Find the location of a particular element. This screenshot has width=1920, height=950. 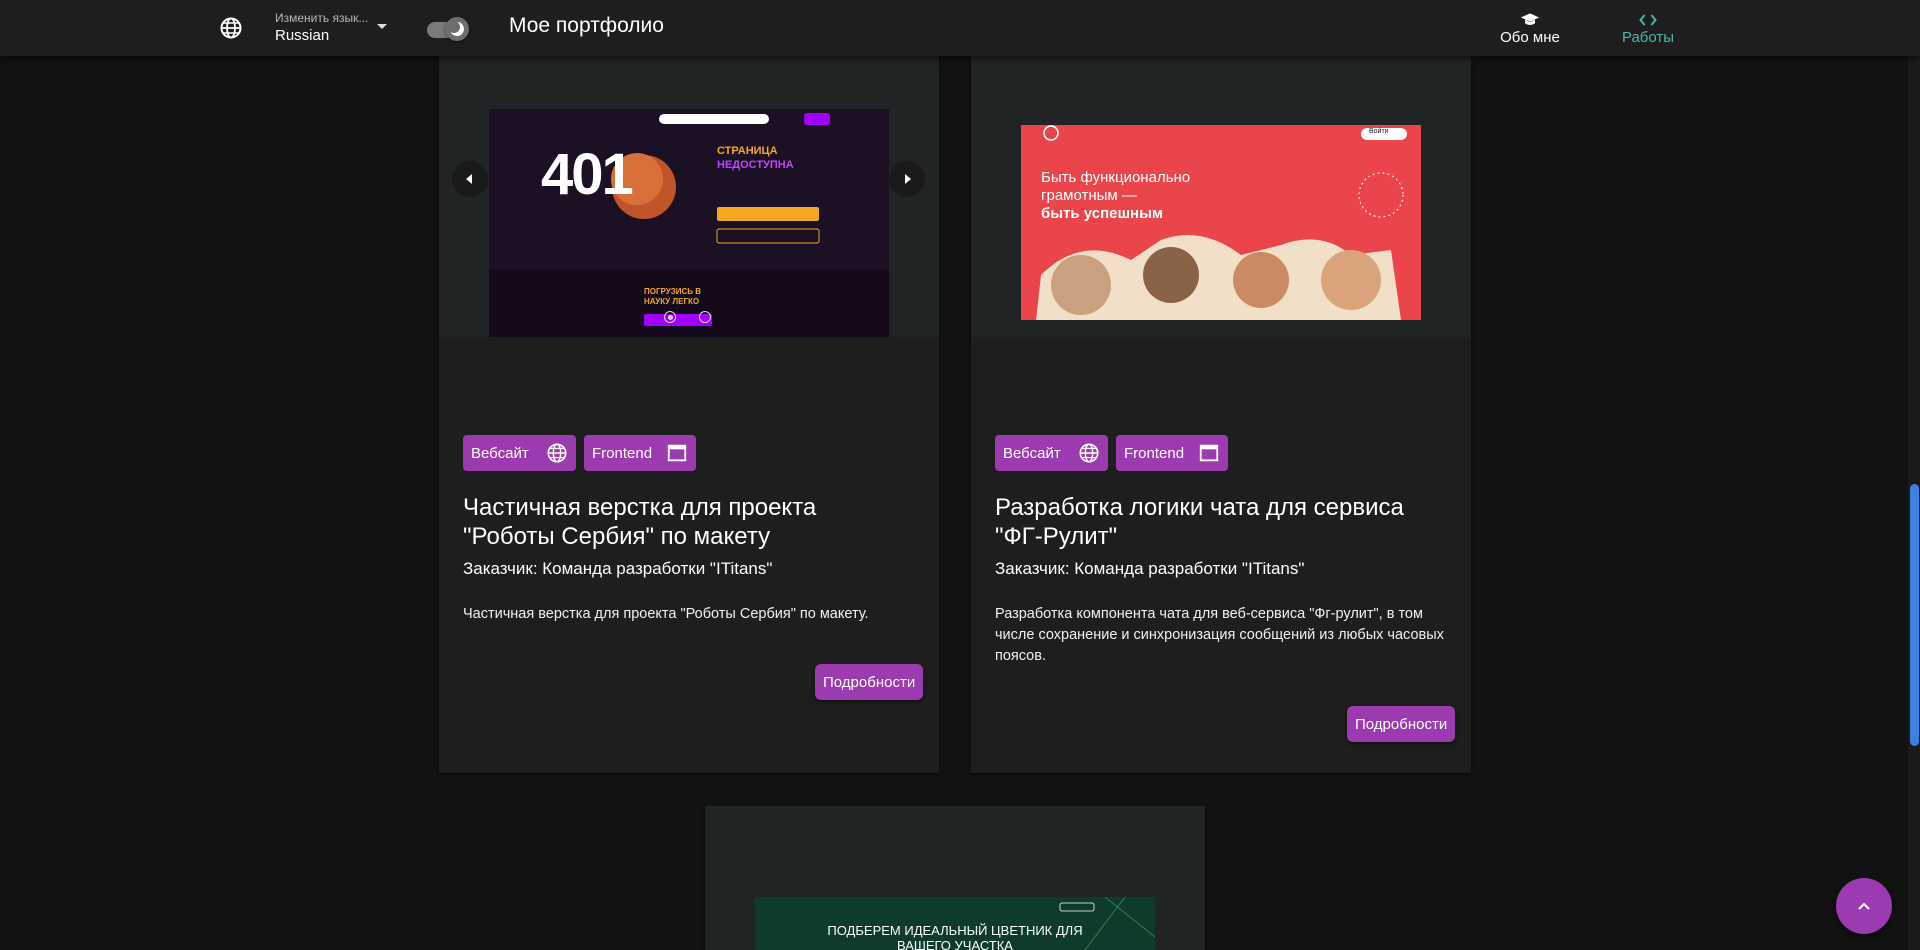

carousel-next-button is located at coordinates (907, 179).